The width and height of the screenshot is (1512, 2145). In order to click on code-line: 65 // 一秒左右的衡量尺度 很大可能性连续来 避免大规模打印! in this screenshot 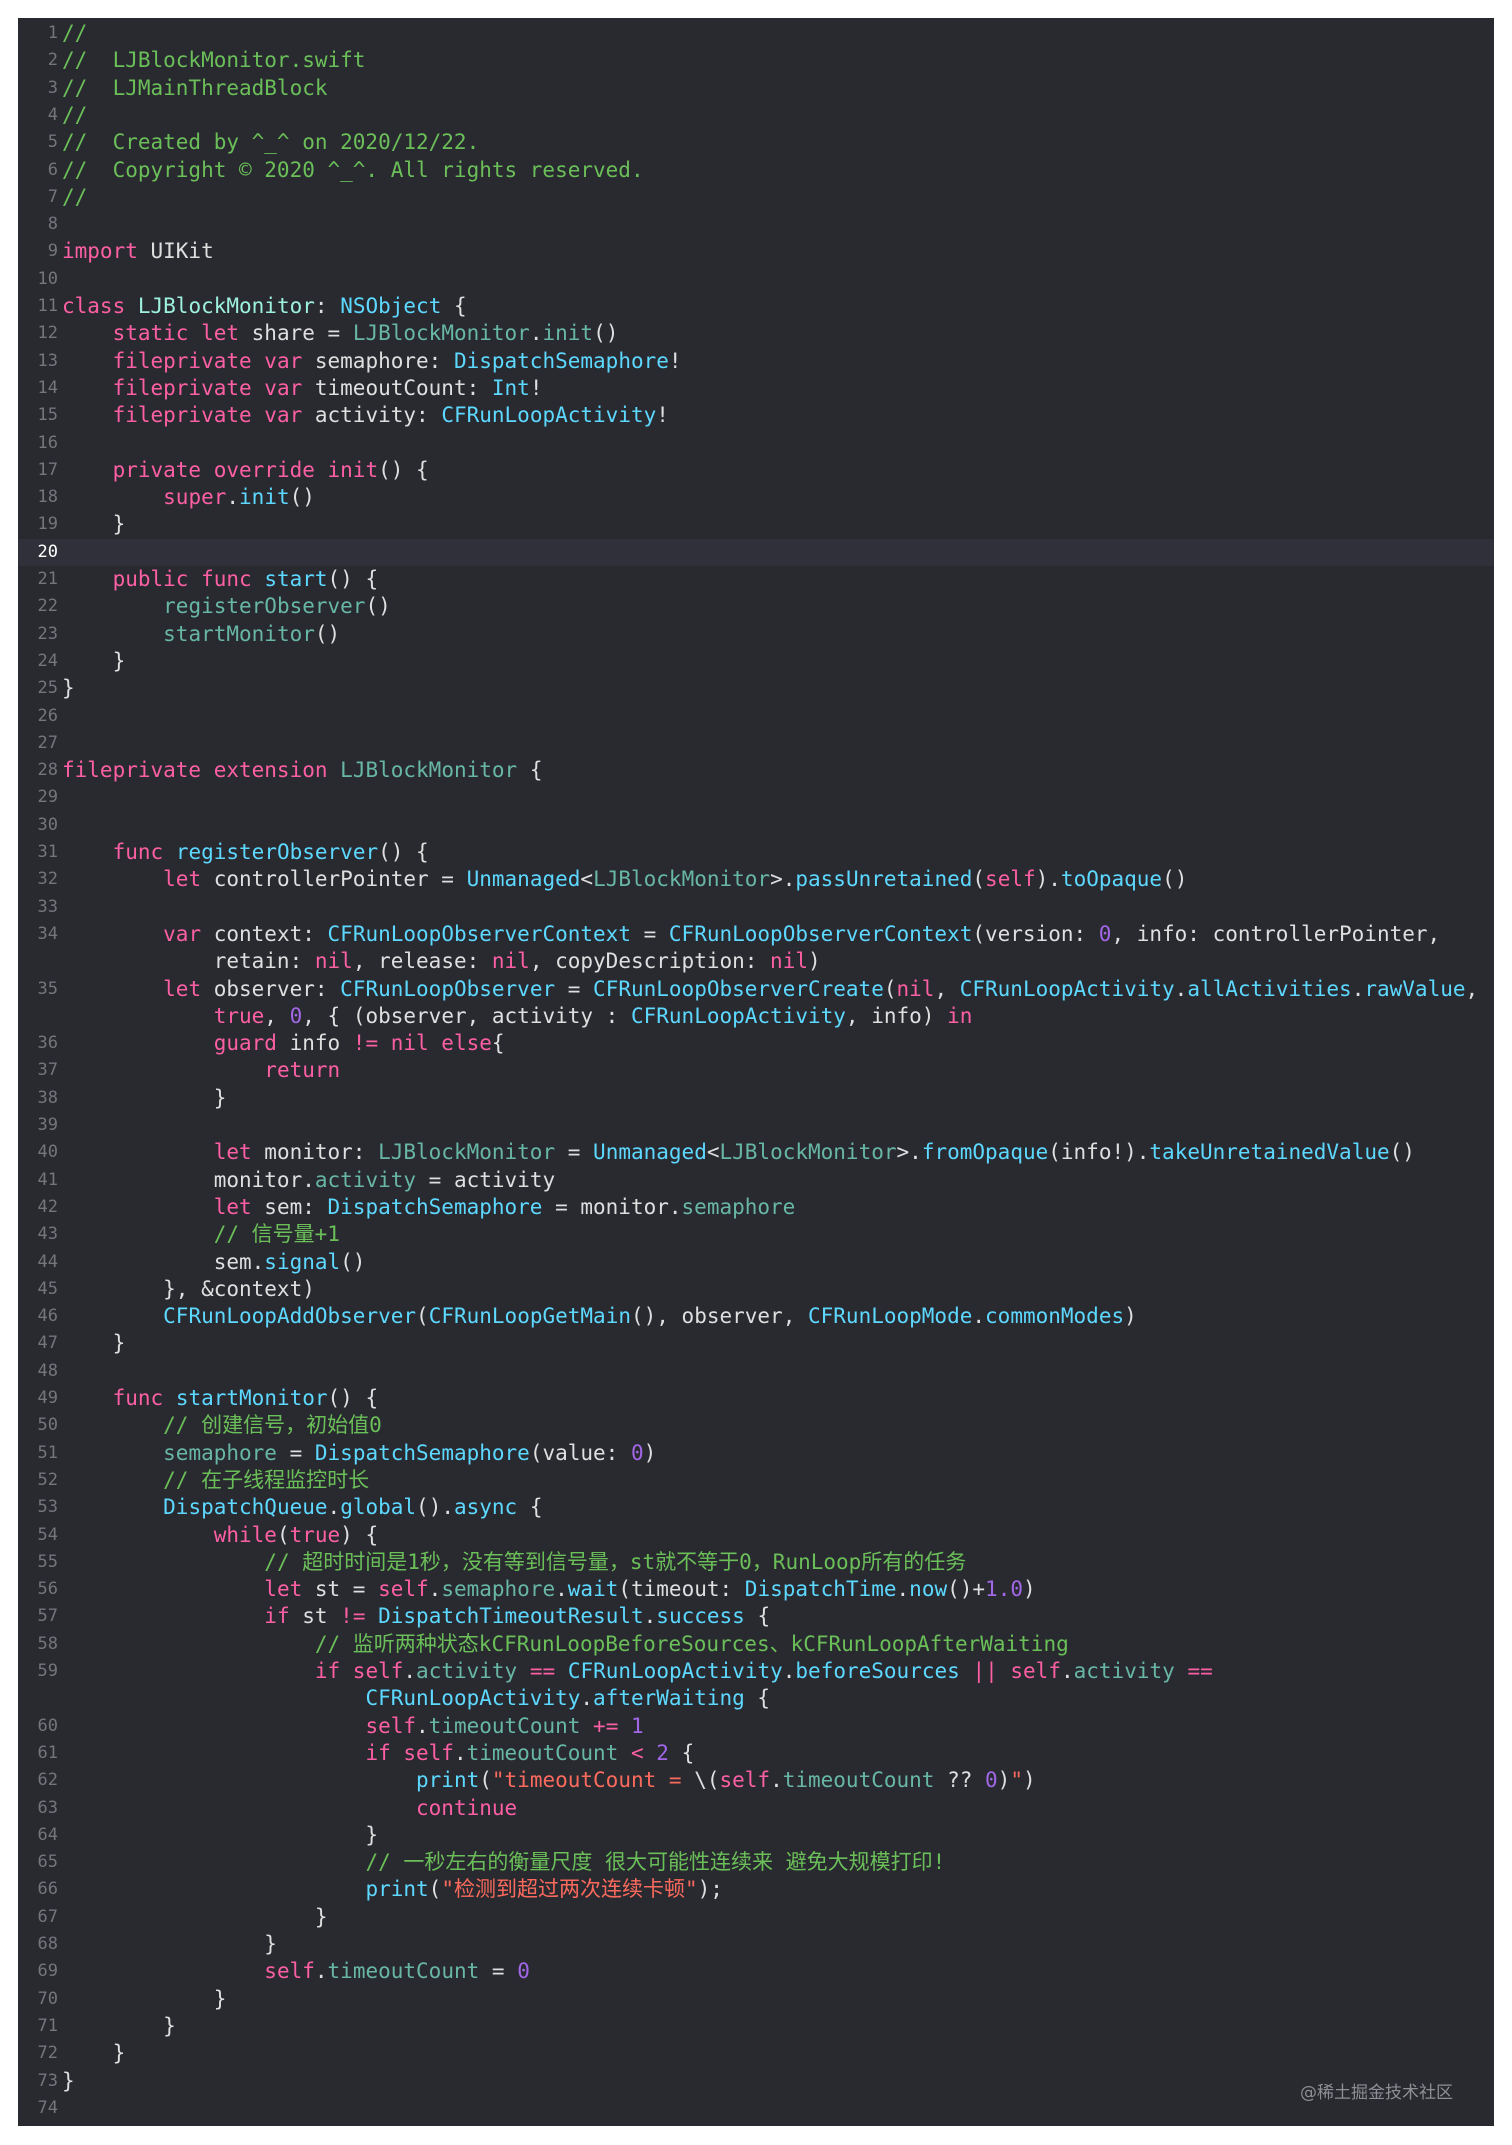, I will do `click(756, 1862)`.